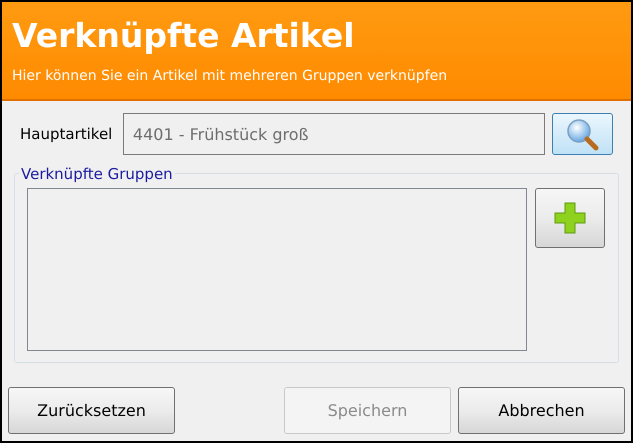 Image resolution: width=633 pixels, height=443 pixels. Describe the element at coordinates (183, 36) in the screenshot. I see `dialog-title: Verknüpfte Artikel` at that location.